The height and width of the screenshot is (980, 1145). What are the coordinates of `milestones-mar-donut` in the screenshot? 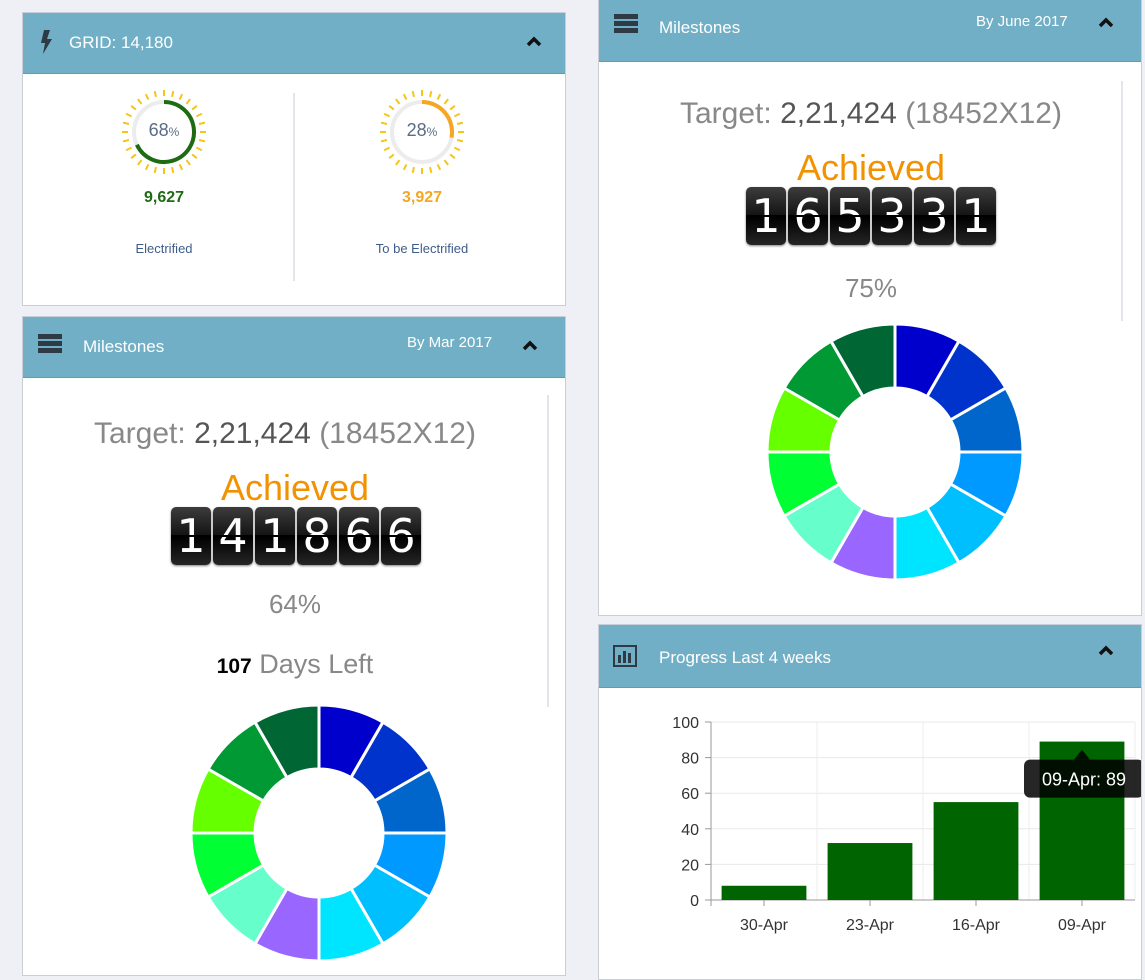 It's located at (319, 833).